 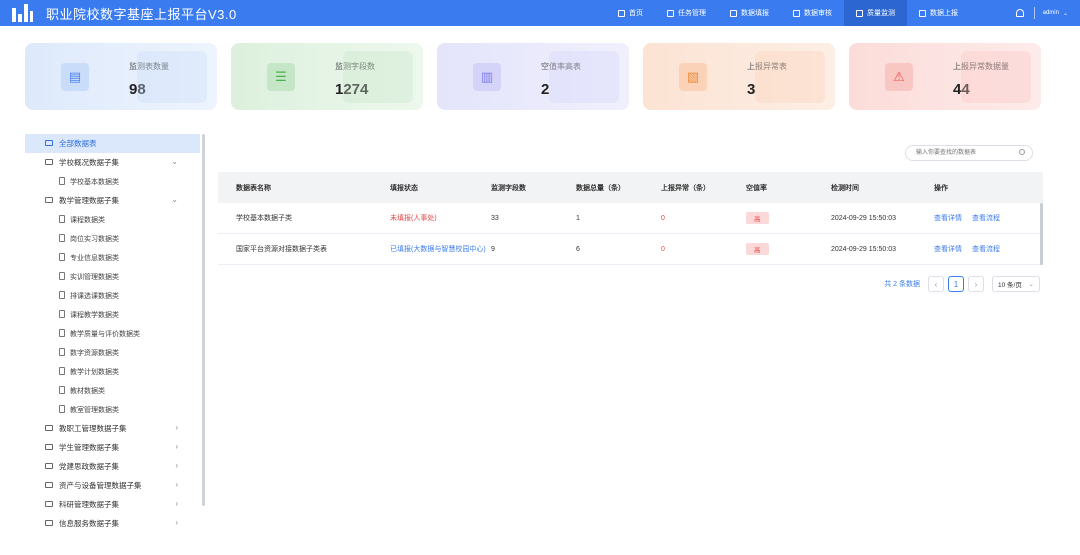 What do you see at coordinates (438, 249) in the screenshot?
I see `fill-status: 已填报(大数据与智慧校园中心)` at bounding box center [438, 249].